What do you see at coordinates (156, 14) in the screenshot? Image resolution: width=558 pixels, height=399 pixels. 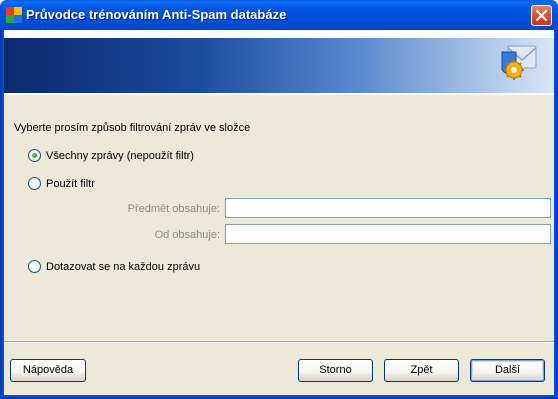 I see `window-title: Průvodce trénováním Anti-Spam databáze` at bounding box center [156, 14].